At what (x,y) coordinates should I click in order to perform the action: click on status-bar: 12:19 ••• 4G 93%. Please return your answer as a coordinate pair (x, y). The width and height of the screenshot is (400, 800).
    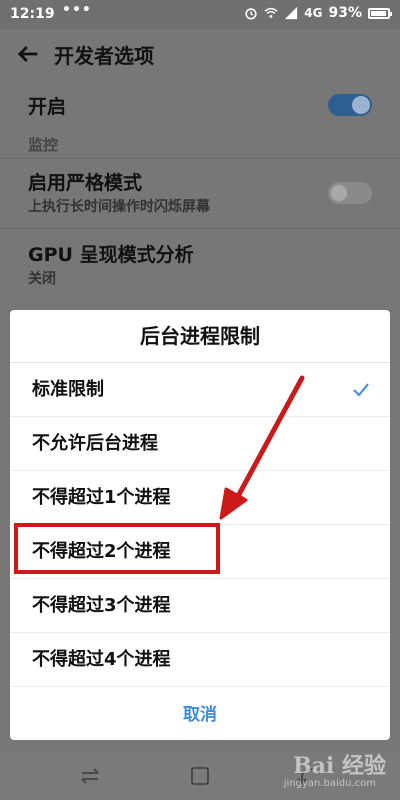
    Looking at the image, I should click on (200, 15).